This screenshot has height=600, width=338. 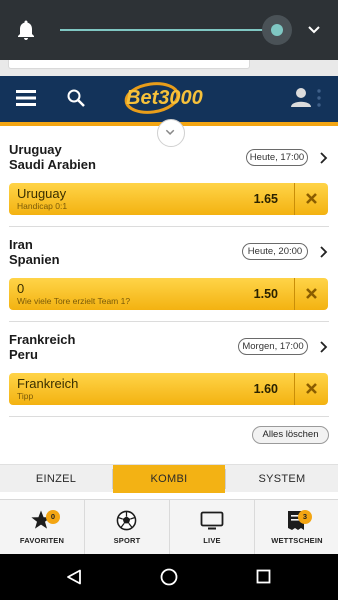 I want to click on bet-pick: Frankreich Tipp 1.60, so click(x=168, y=389).